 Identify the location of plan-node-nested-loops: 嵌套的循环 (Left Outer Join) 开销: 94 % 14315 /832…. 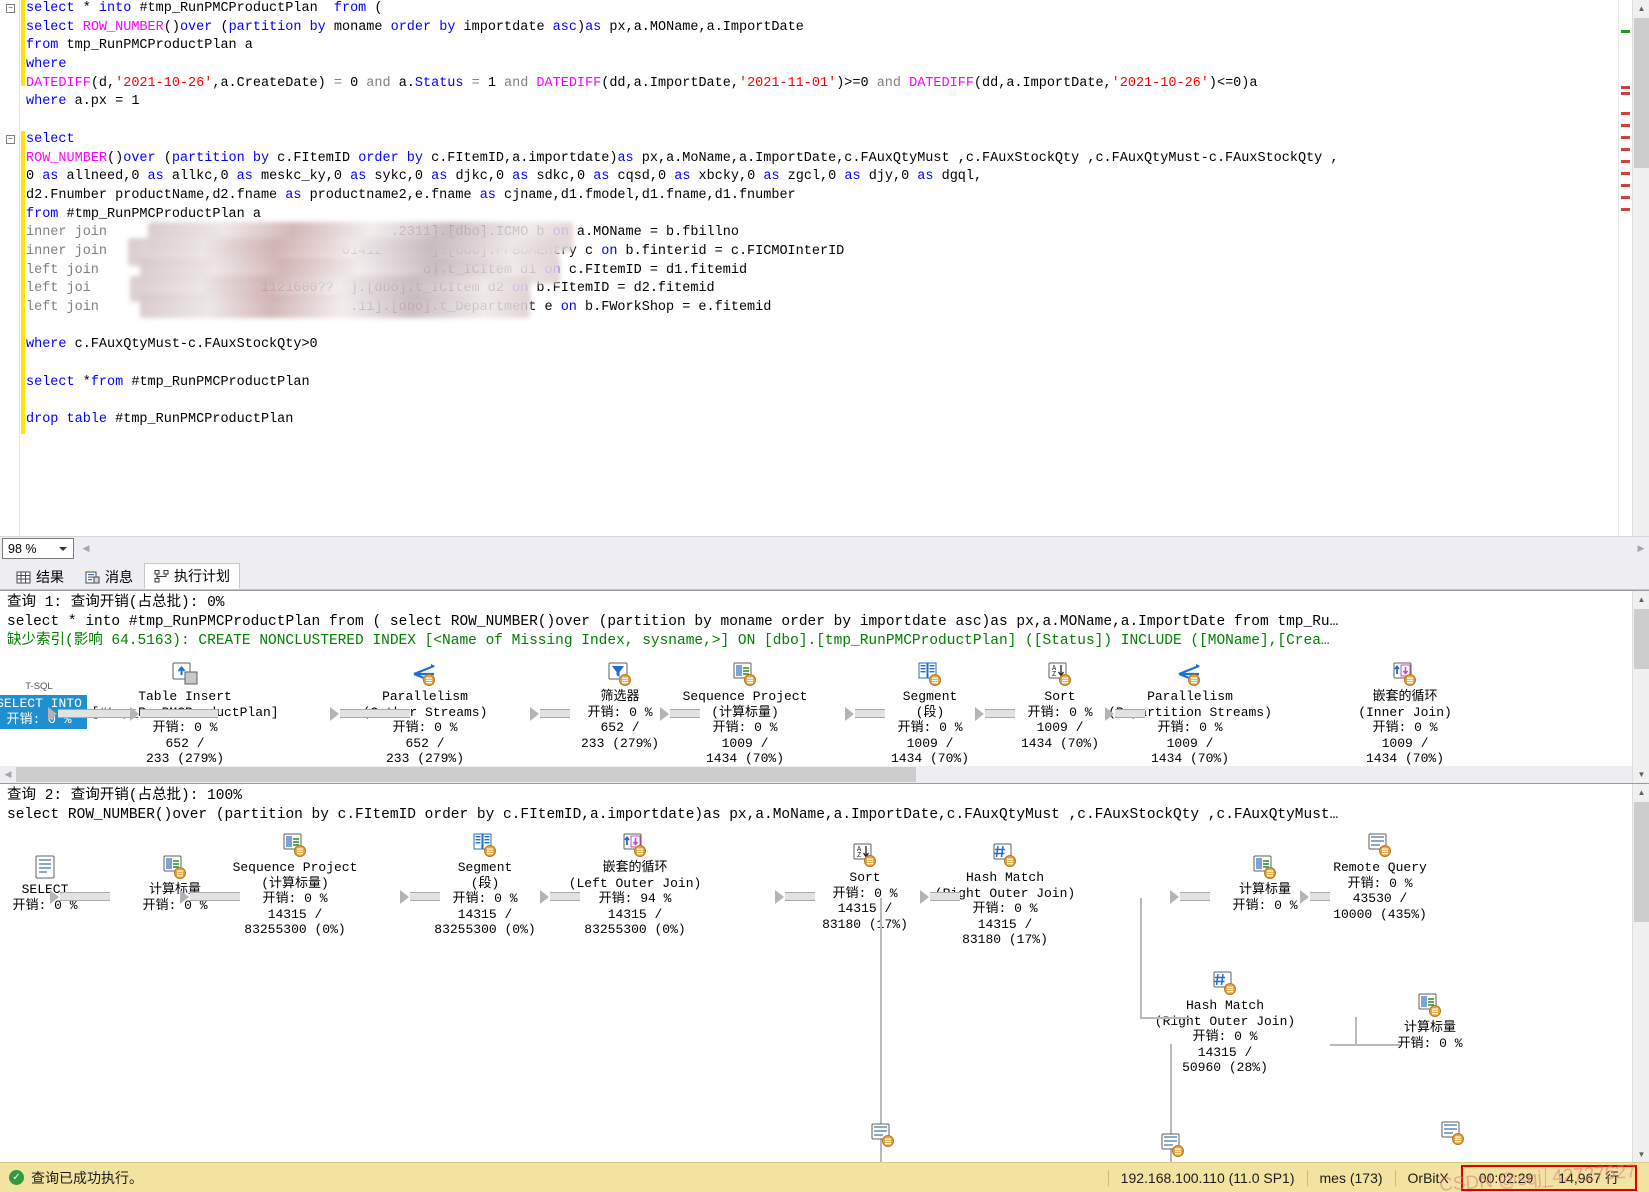
(635, 885).